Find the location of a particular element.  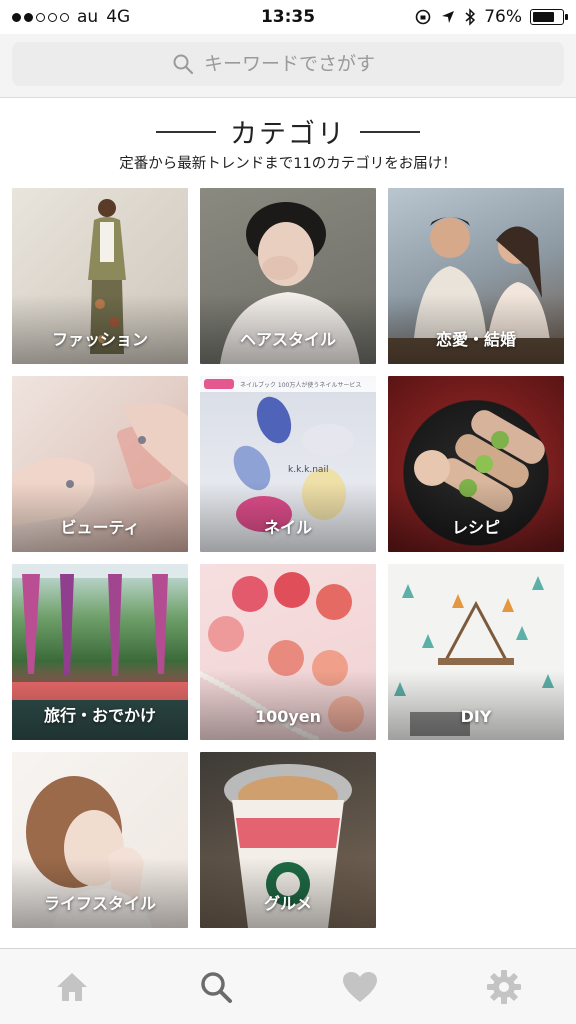

status-right: 76% is located at coordinates (491, 17).